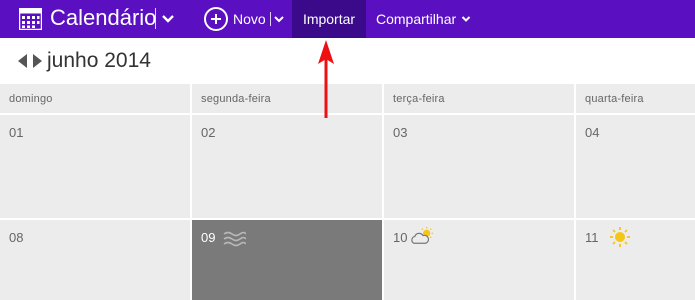  I want to click on next-month-icon, so click(37, 61).